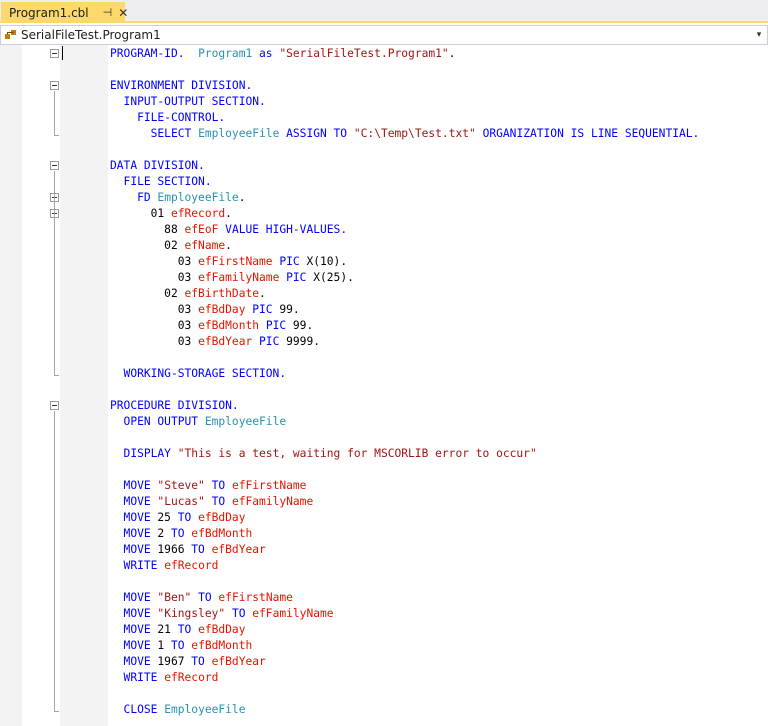 The height and width of the screenshot is (726, 768). What do you see at coordinates (238, 661) in the screenshot?
I see `code-token: efBdYear` at bounding box center [238, 661].